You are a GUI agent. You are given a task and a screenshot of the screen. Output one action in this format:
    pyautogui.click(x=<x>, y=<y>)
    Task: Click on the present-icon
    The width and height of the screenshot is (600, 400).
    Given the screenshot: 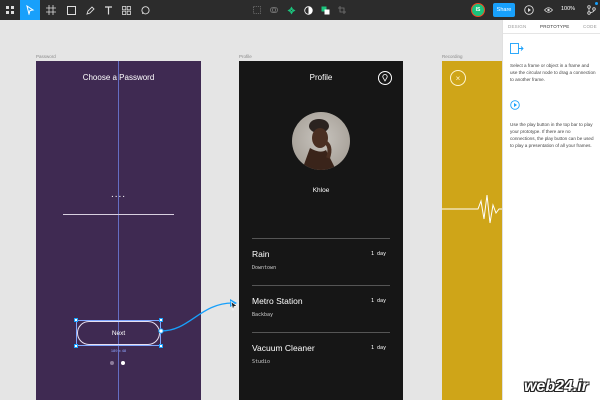 What is the action you would take?
    pyautogui.click(x=529, y=10)
    